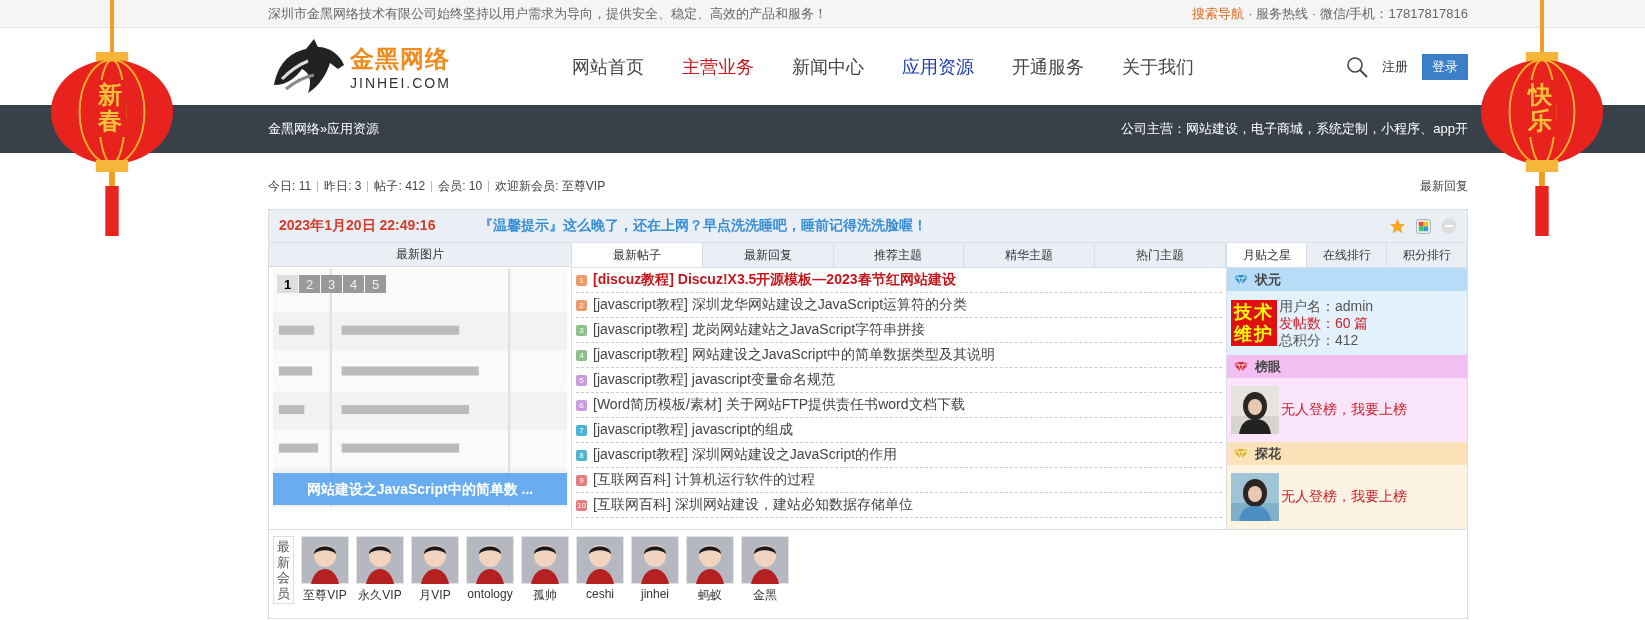  Describe the element at coordinates (753, 505) in the screenshot. I see `post-link: [互联网百科] 深圳网站建设，建站必知数据存储单位` at that location.